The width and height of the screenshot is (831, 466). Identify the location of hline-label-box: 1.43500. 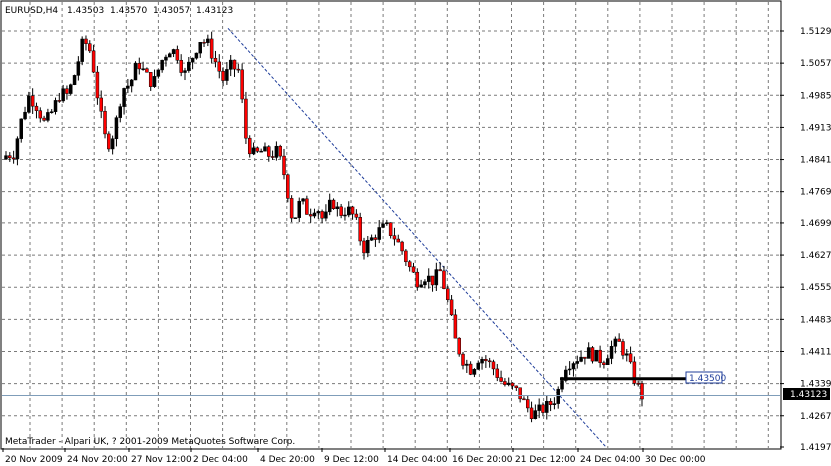
(705, 377).